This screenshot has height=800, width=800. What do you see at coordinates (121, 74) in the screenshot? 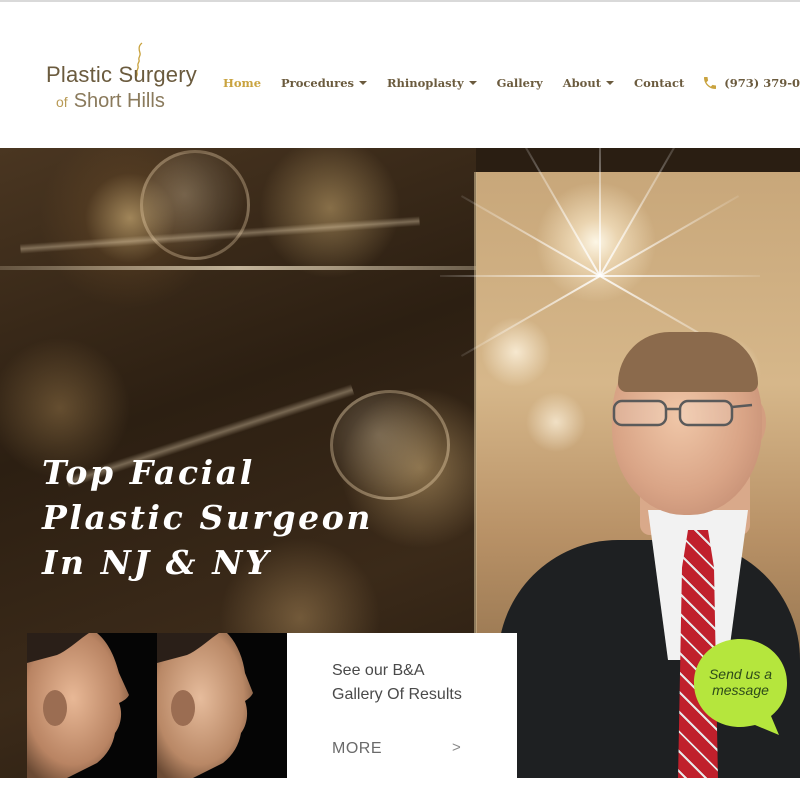
I see `logo-title: Plastic Surgery` at bounding box center [121, 74].